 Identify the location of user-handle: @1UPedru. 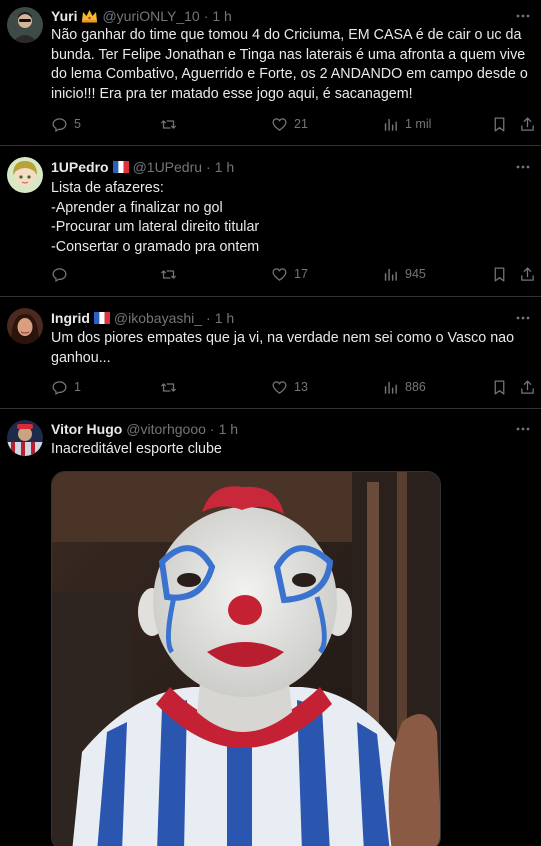
(167, 167).